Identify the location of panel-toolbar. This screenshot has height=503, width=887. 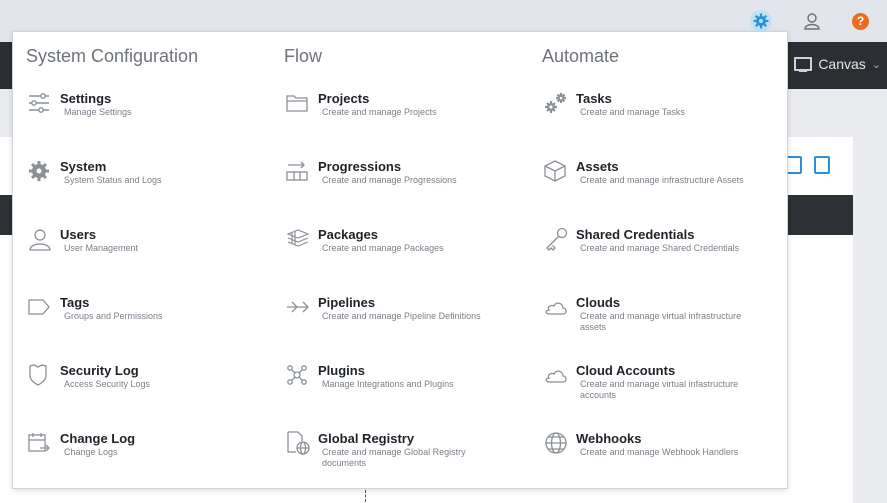
(808, 165).